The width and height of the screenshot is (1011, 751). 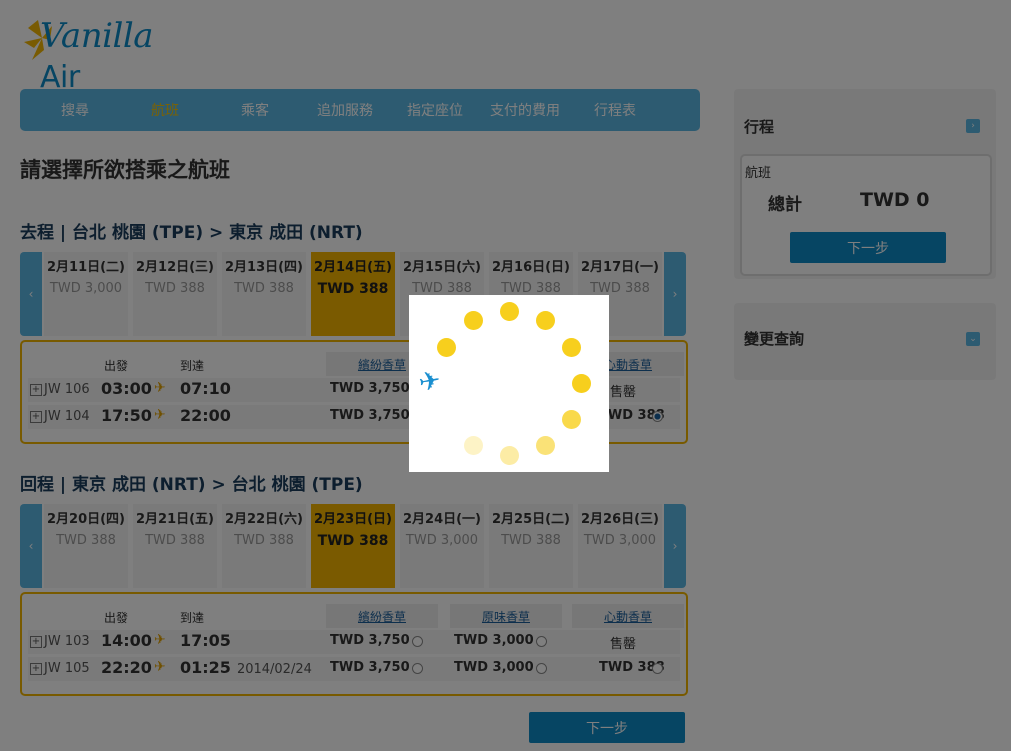 What do you see at coordinates (430, 382) in the screenshot?
I see `plane-icon: ✈` at bounding box center [430, 382].